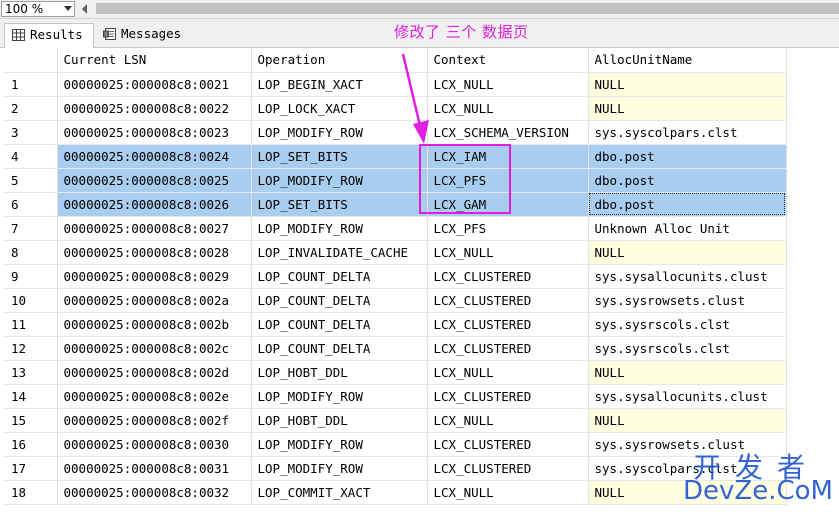 The height and width of the screenshot is (514, 839). Describe the element at coordinates (154, 180) in the screenshot. I see `current-lsn-cell: 00000025:000008c8:0025` at that location.